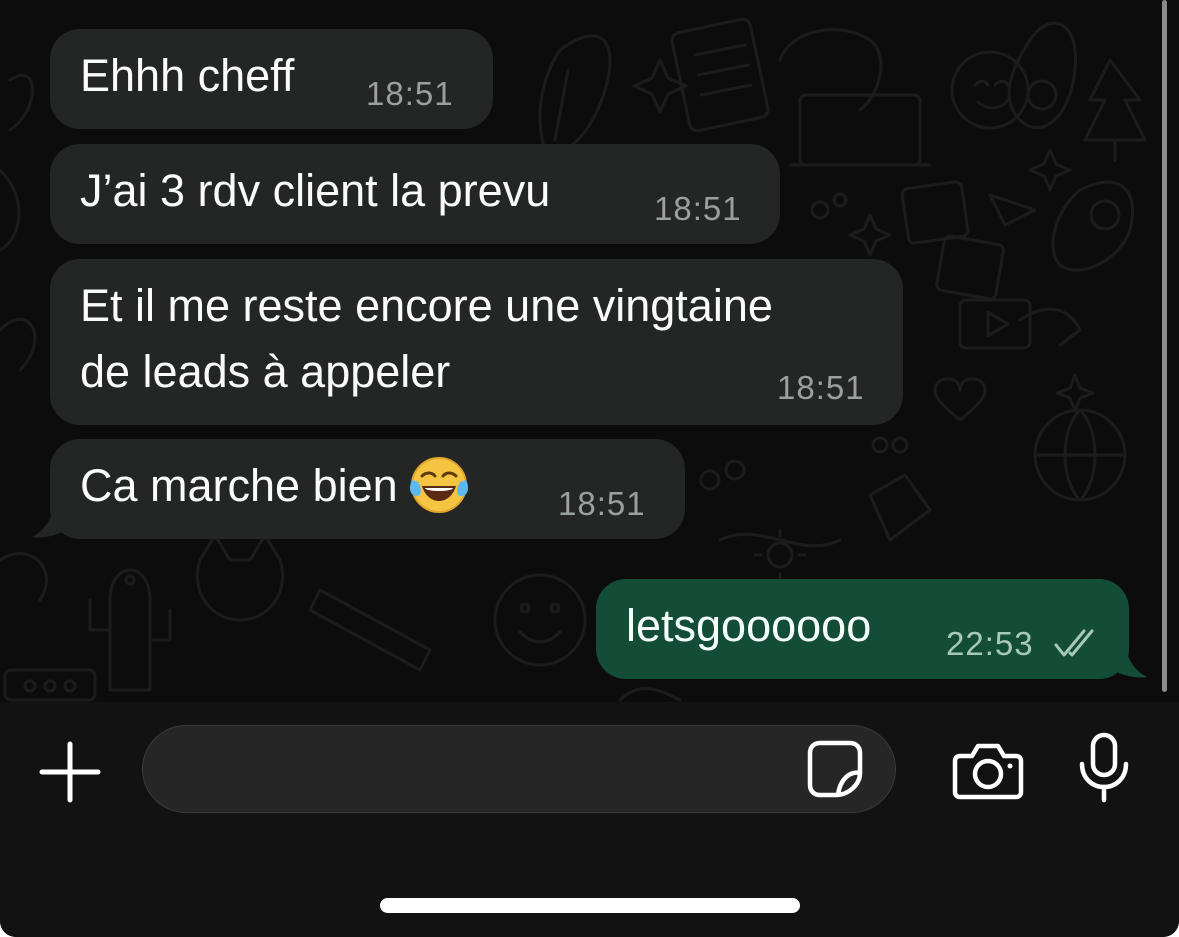  I want to click on message-text: Ca marche bien, so click(275, 486).